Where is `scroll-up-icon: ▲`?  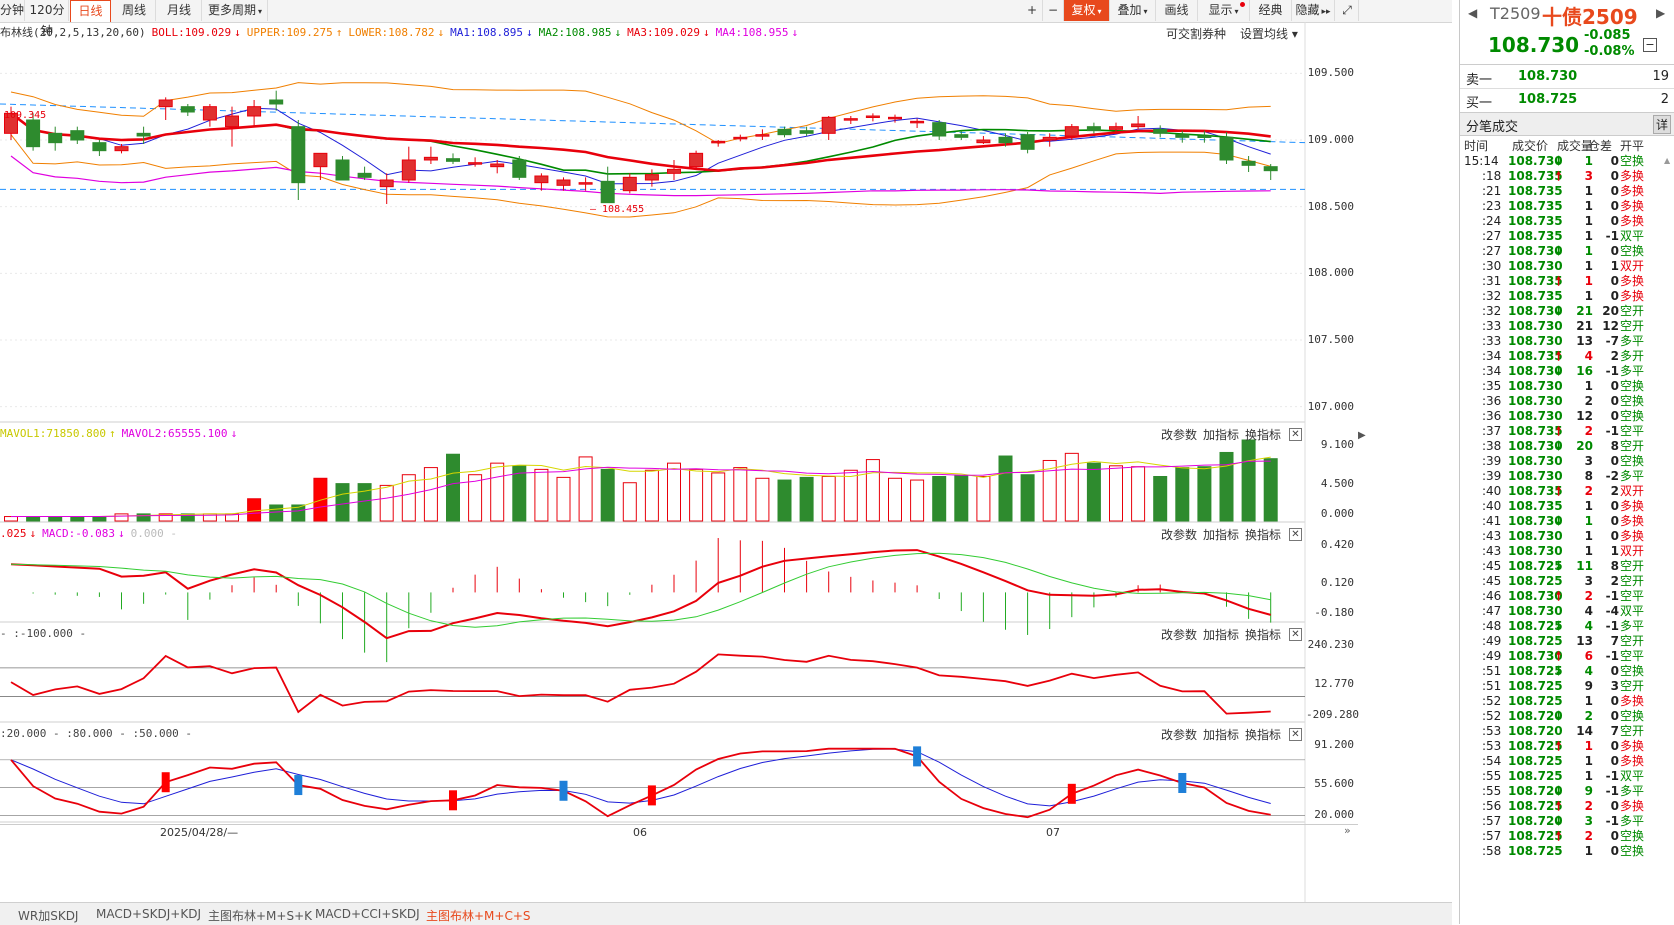 scroll-up-icon: ▲ is located at coordinates (1667, 160).